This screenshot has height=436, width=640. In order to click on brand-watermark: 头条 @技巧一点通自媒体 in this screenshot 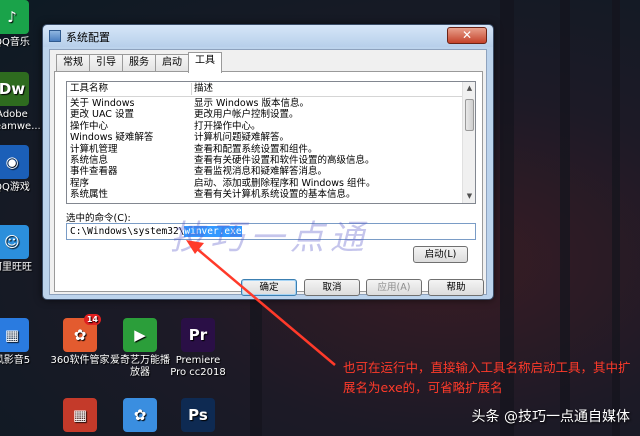, I will do `click(550, 417)`.